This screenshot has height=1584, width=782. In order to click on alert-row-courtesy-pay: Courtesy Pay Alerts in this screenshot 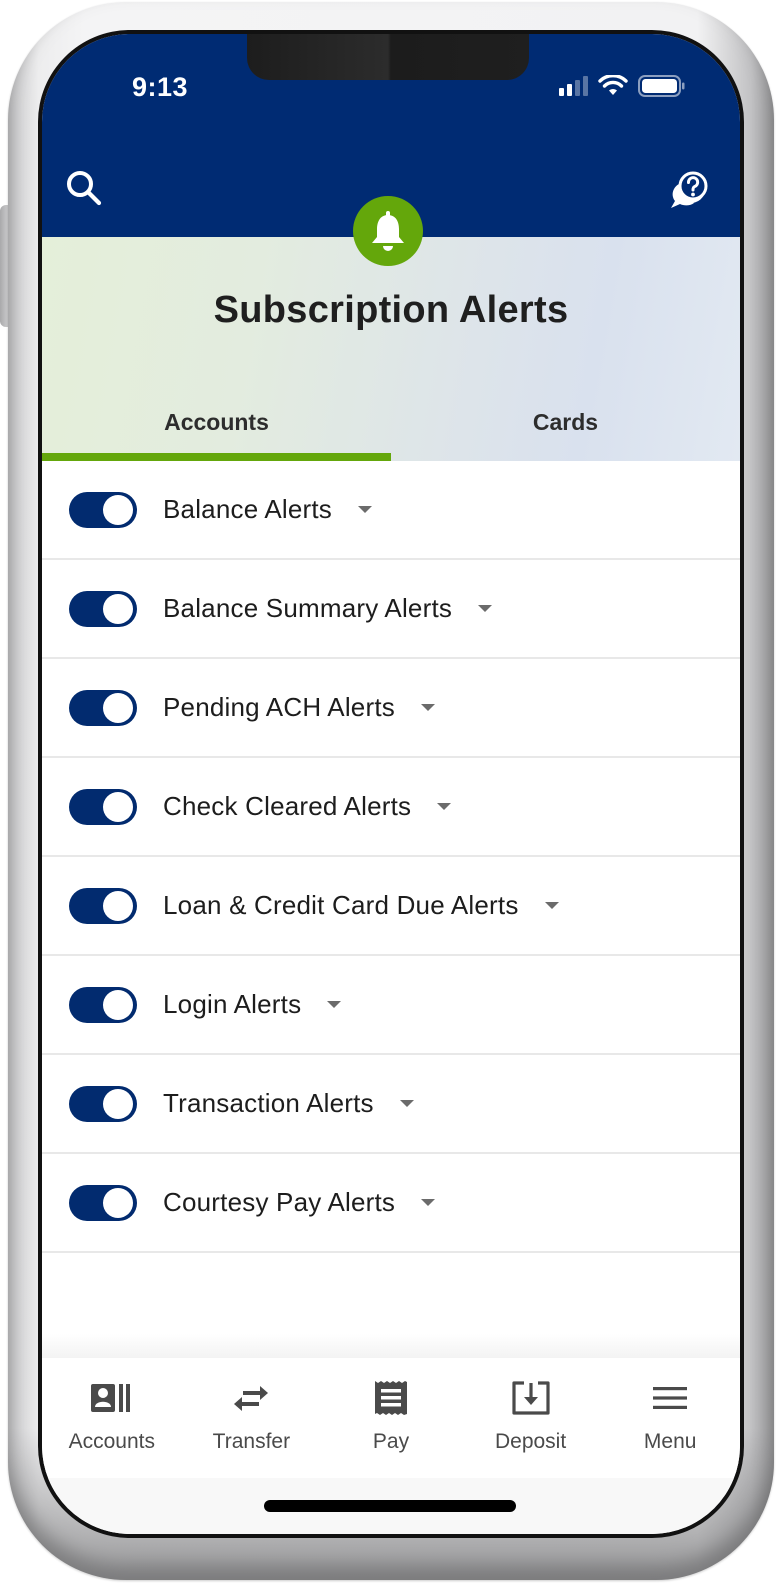, I will do `click(391, 1203)`.